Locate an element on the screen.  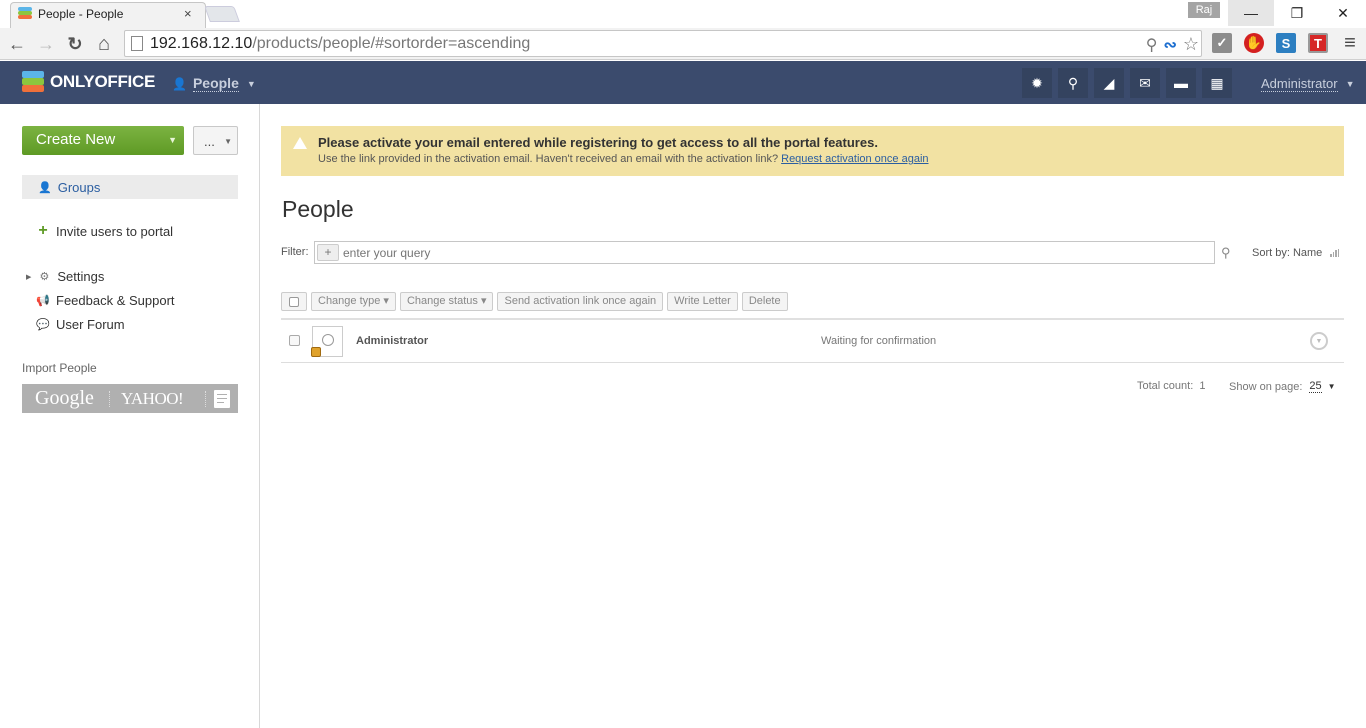
plus-icon: + is located at coordinates (43, 230).